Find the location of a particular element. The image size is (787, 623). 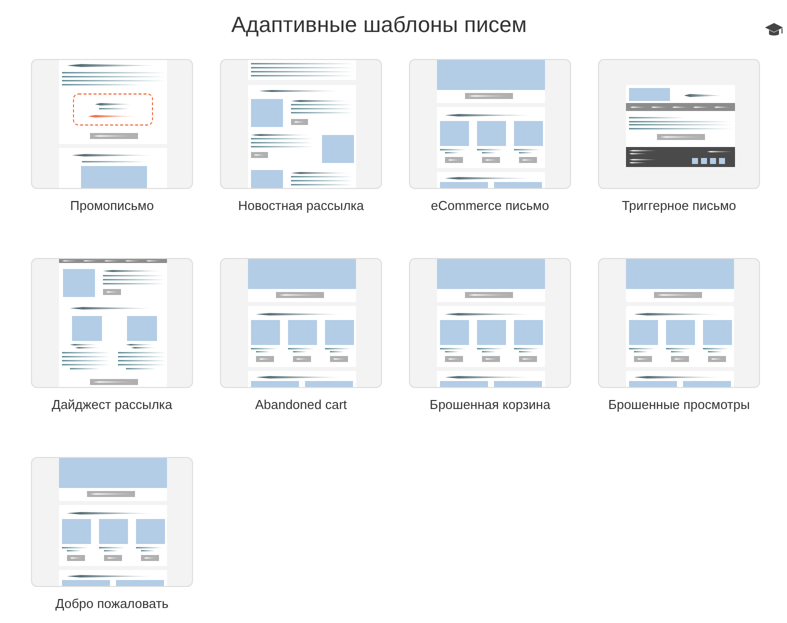

template-label: eCommerce письмо is located at coordinates (490, 206).